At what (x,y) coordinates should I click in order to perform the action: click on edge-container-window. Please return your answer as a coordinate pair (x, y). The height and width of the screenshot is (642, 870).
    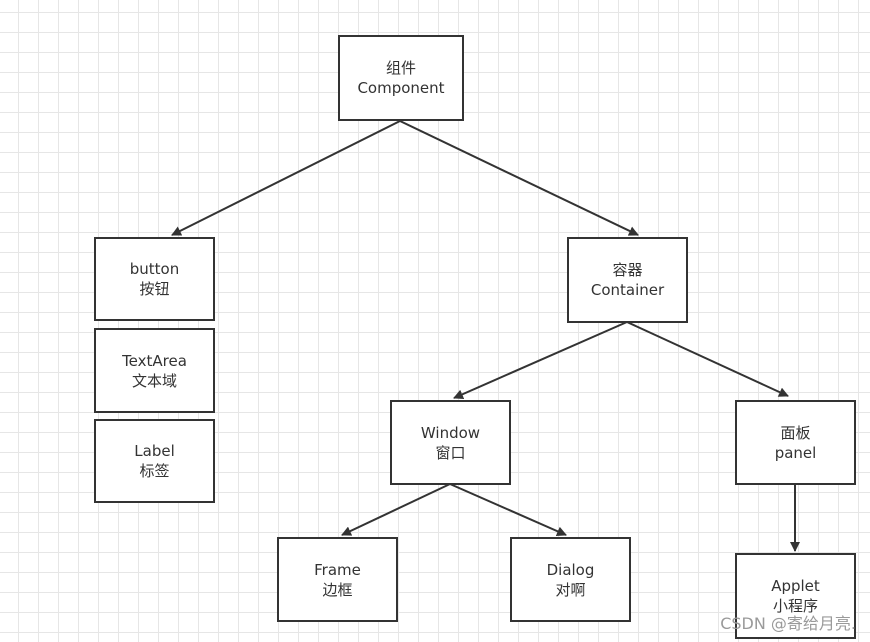
    Looking at the image, I should click on (540, 360).